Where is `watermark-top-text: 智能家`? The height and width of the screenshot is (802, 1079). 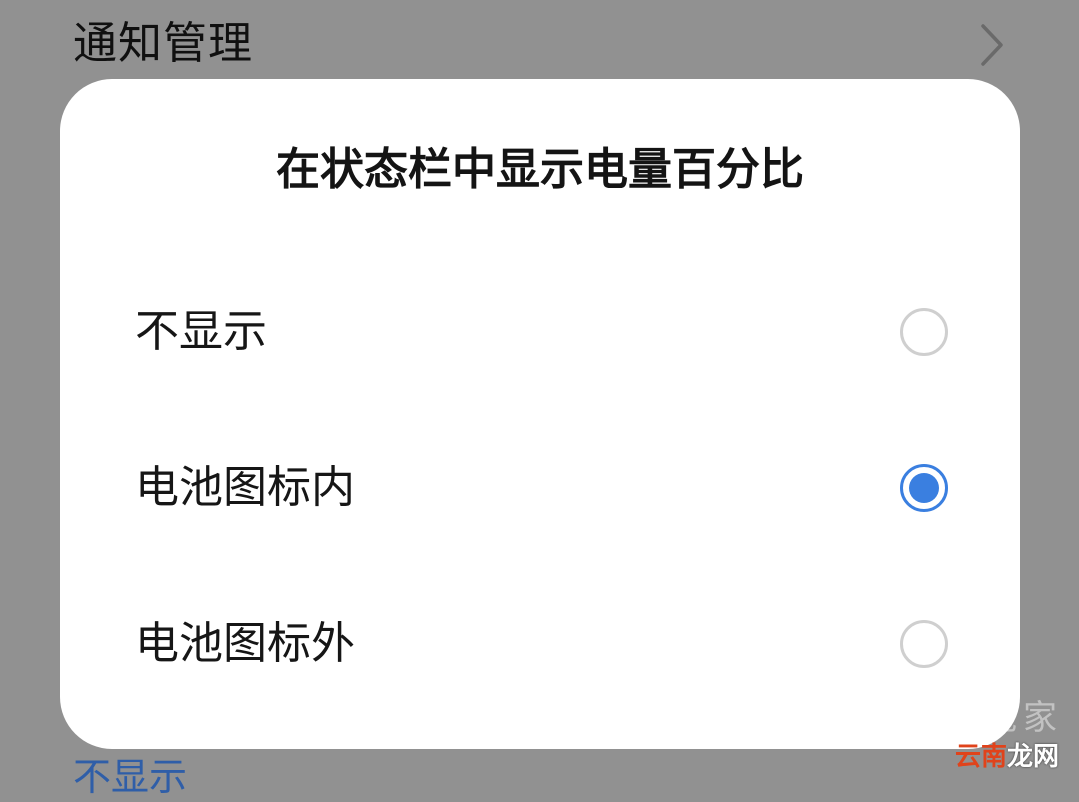
watermark-top-text: 智能家 is located at coordinates (1003, 718).